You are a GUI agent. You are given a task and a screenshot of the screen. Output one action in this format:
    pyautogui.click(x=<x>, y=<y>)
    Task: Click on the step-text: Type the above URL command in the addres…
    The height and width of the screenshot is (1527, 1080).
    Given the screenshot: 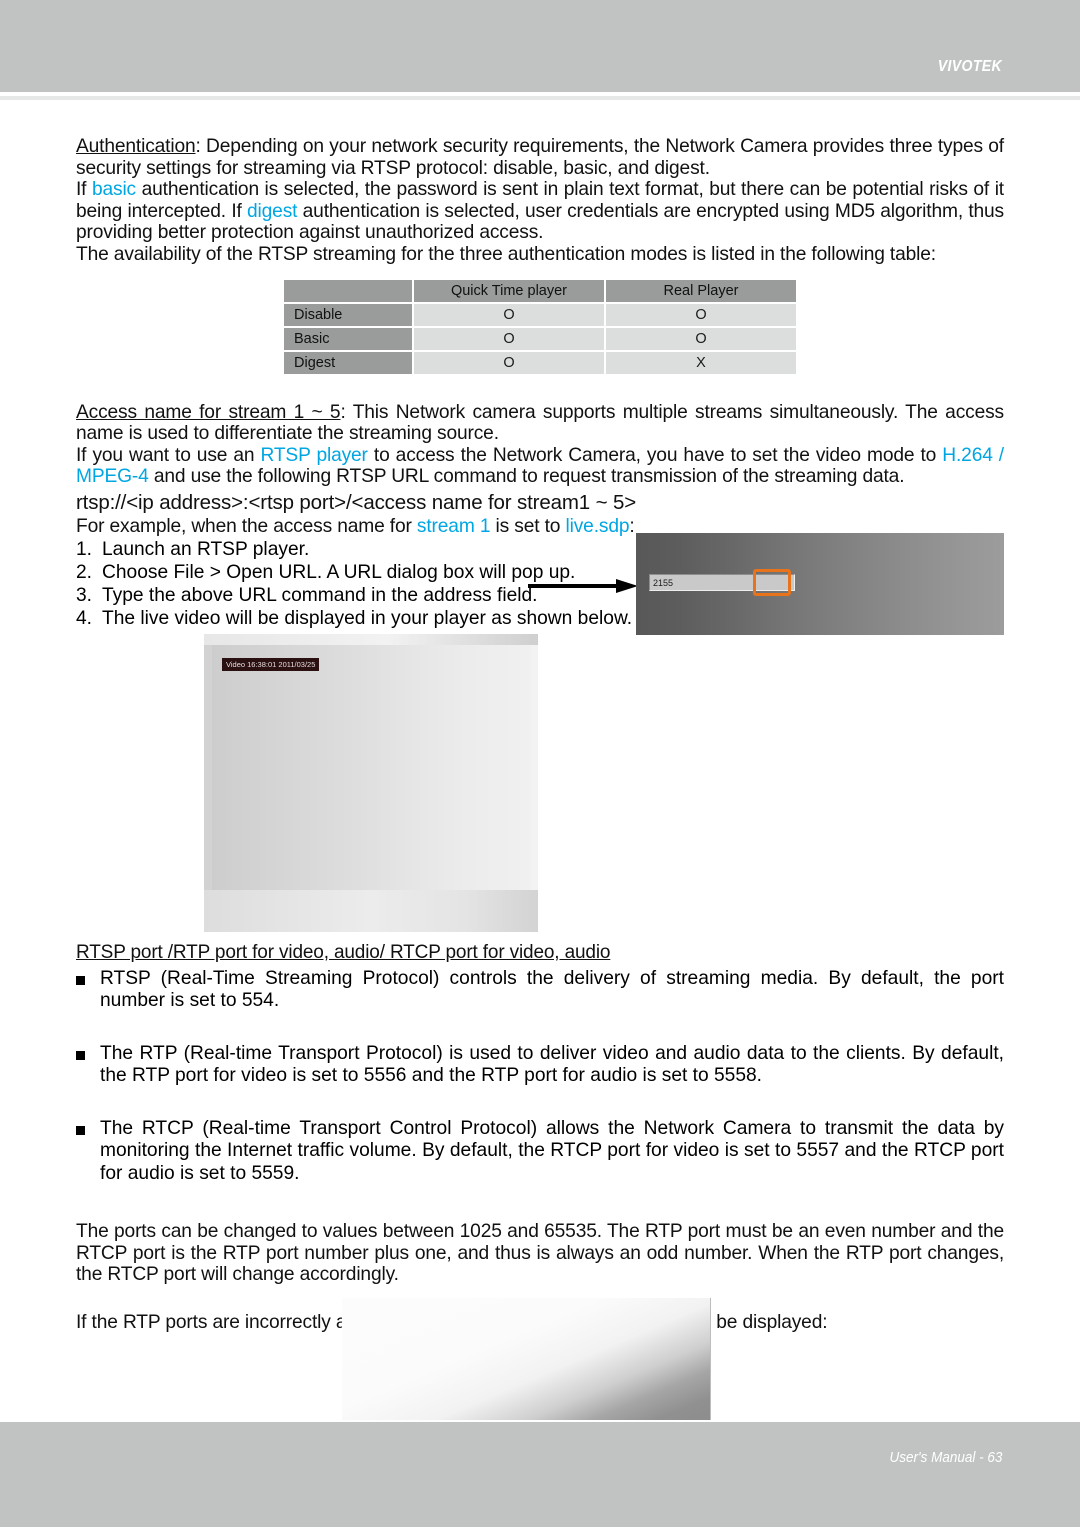 What is the action you would take?
    pyautogui.click(x=320, y=595)
    